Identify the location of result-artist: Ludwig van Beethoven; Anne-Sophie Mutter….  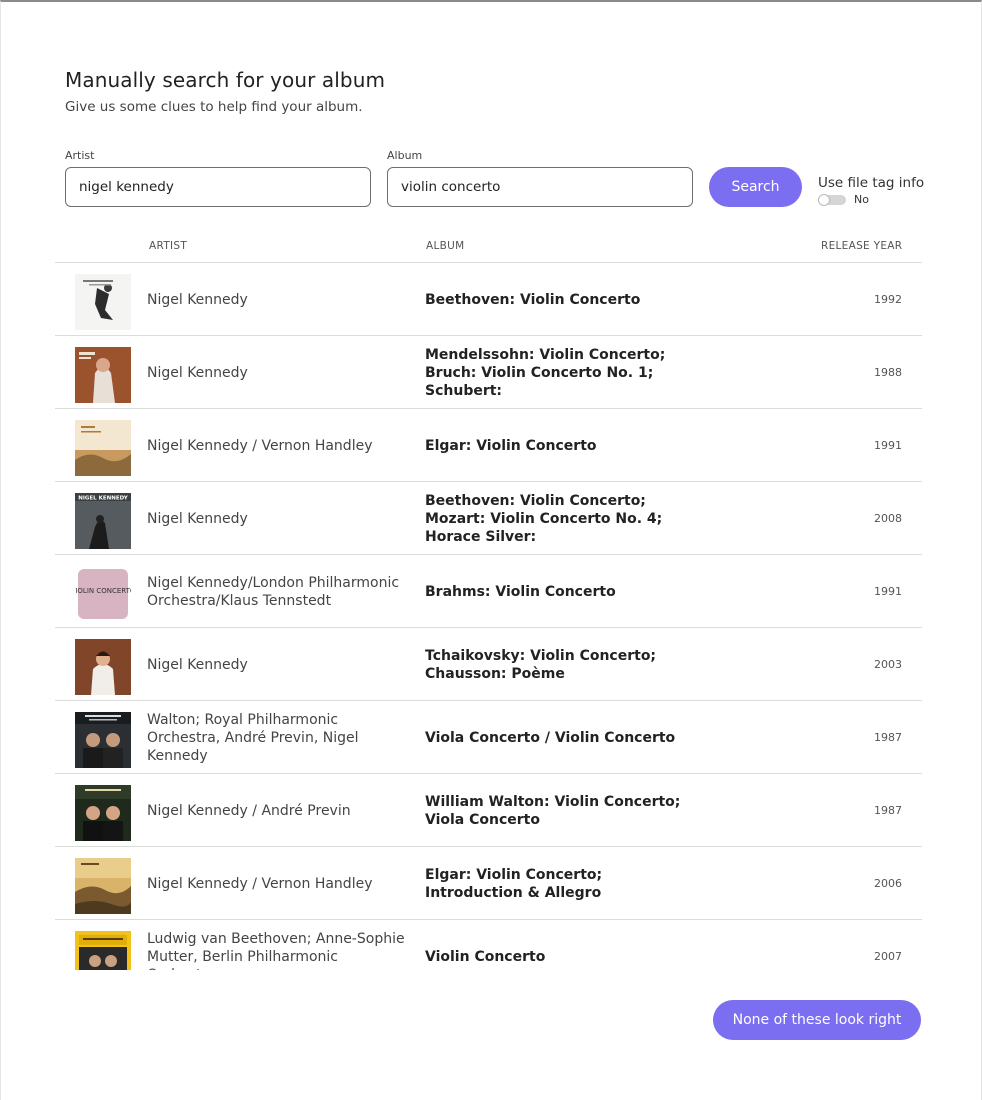
(276, 950).